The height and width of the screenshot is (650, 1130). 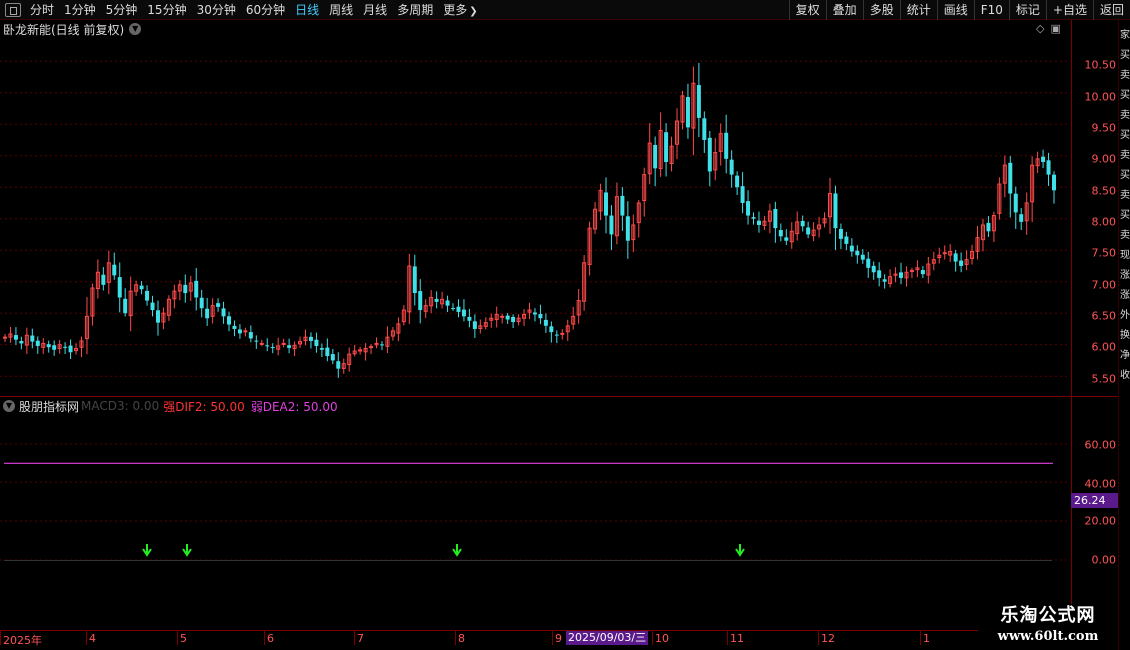 I want to click on window-icon, so click(x=13, y=9).